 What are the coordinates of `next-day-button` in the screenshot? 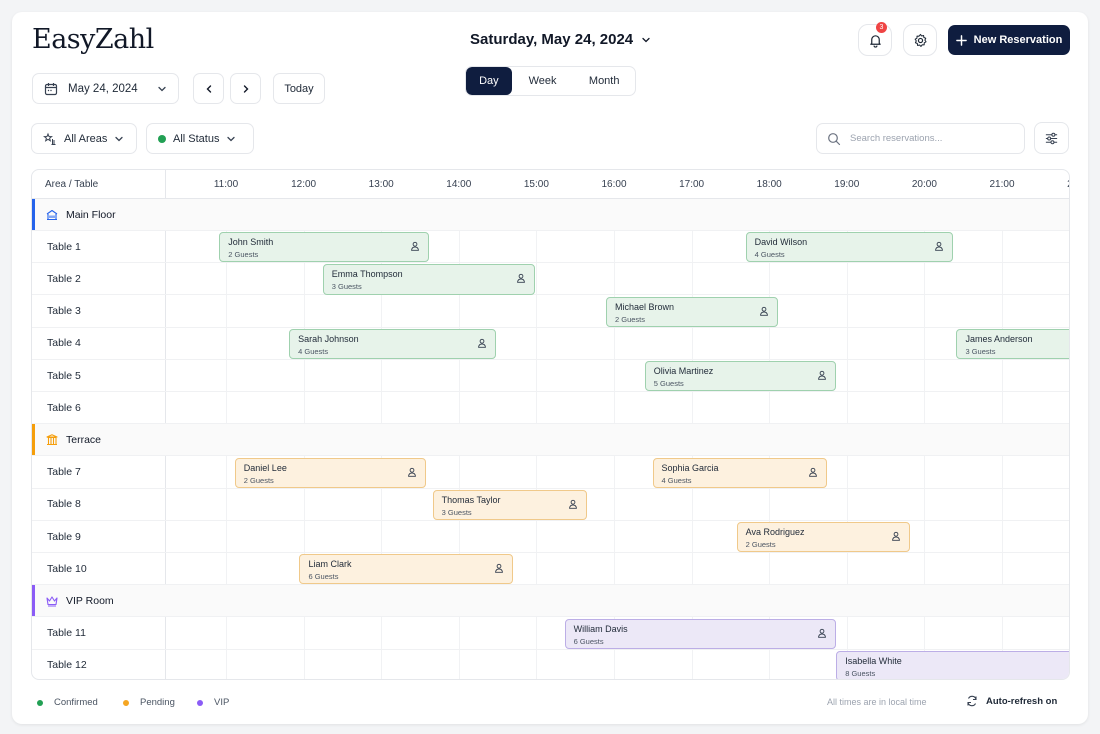 It's located at (245, 88).